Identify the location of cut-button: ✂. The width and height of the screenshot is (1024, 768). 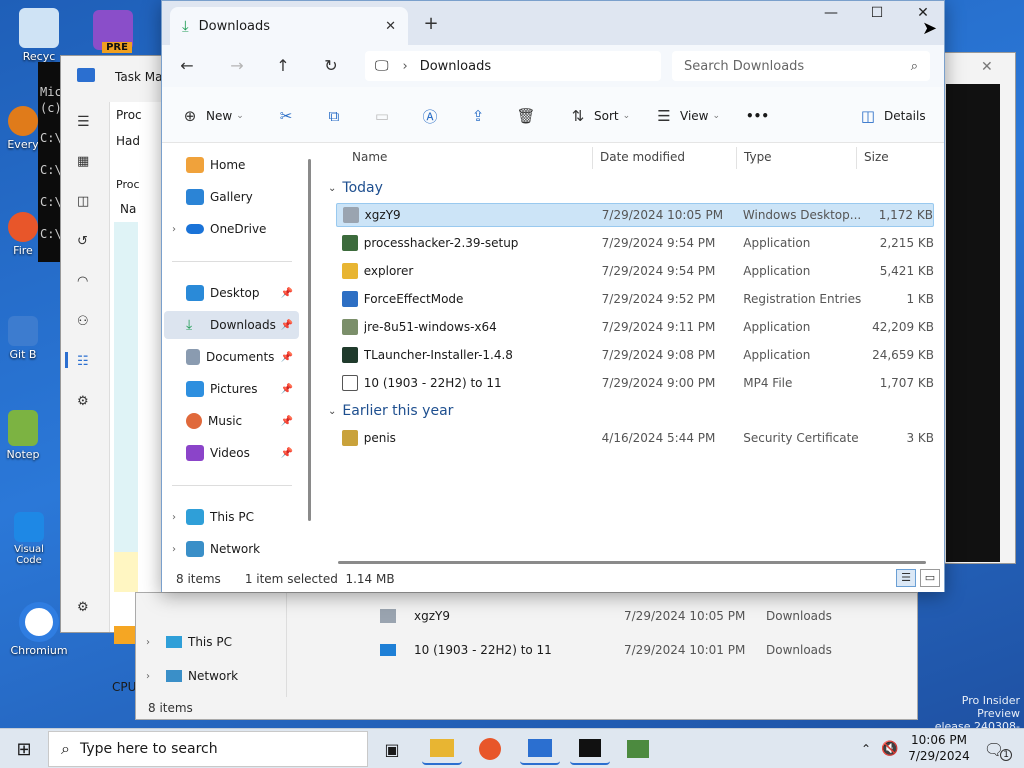
(286, 116).